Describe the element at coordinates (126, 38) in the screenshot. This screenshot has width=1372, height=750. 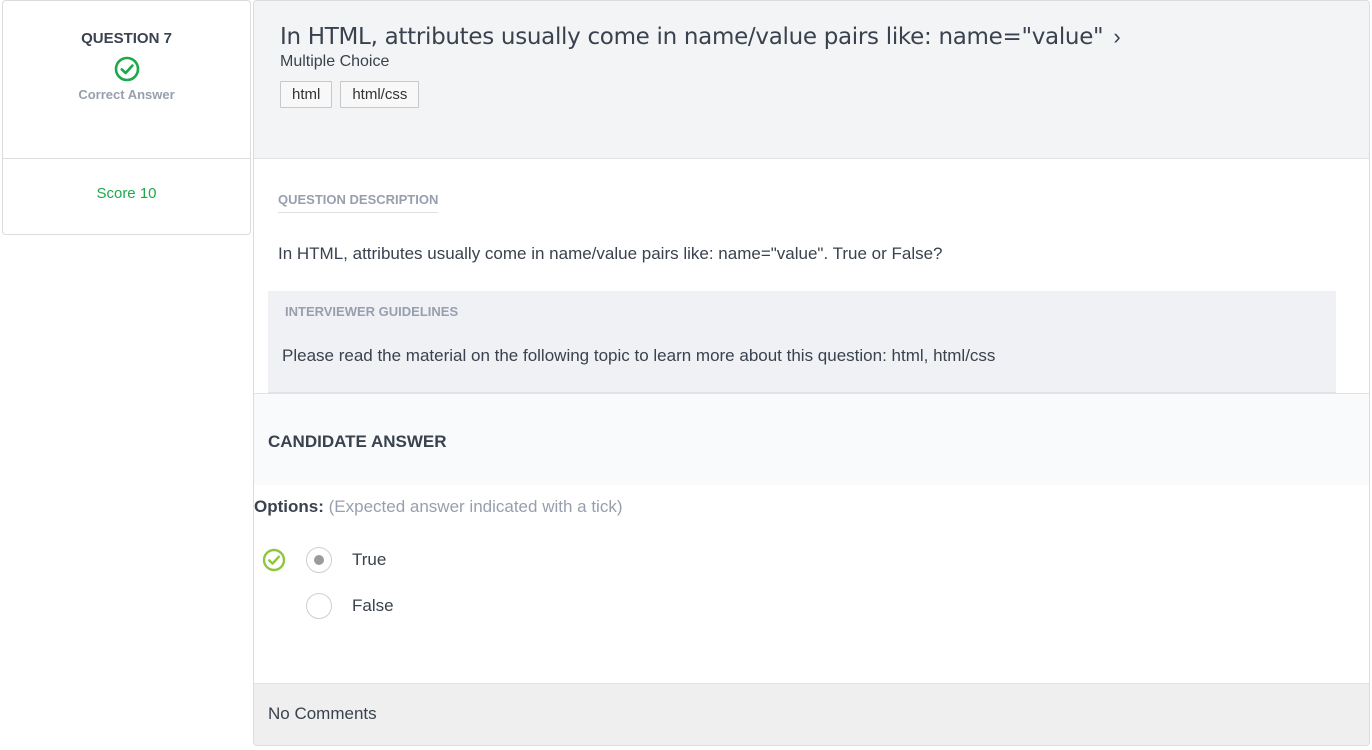
I see `question-number: QUESTION 7` at that location.